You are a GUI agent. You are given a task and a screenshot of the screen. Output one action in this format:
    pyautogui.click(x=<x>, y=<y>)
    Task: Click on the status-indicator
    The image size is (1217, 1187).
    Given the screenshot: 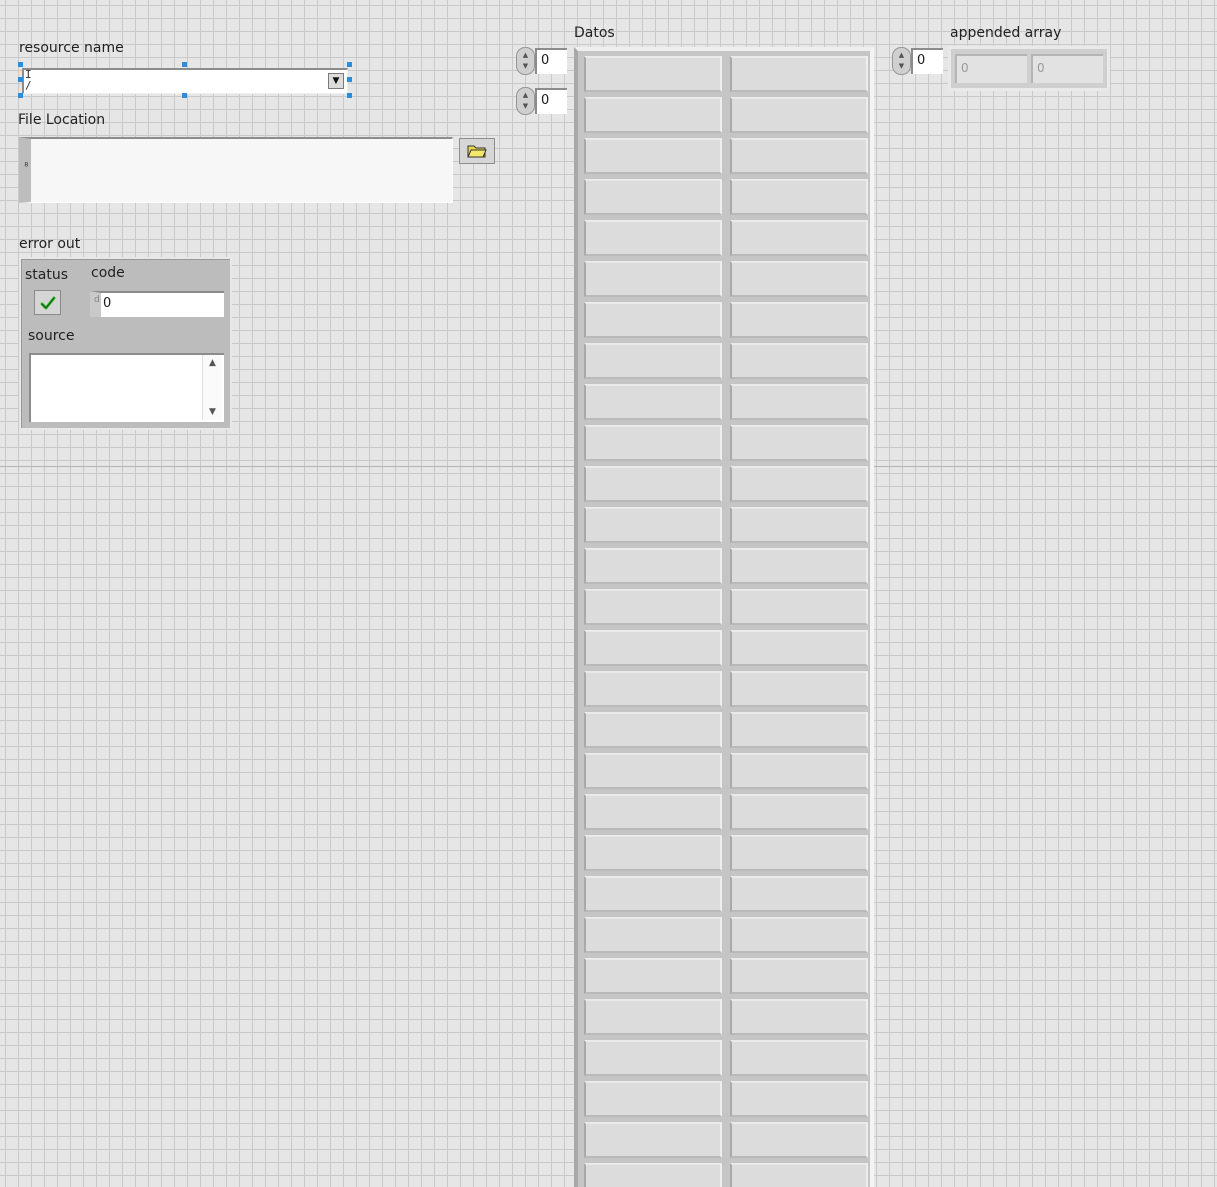 What is the action you would take?
    pyautogui.click(x=47, y=302)
    